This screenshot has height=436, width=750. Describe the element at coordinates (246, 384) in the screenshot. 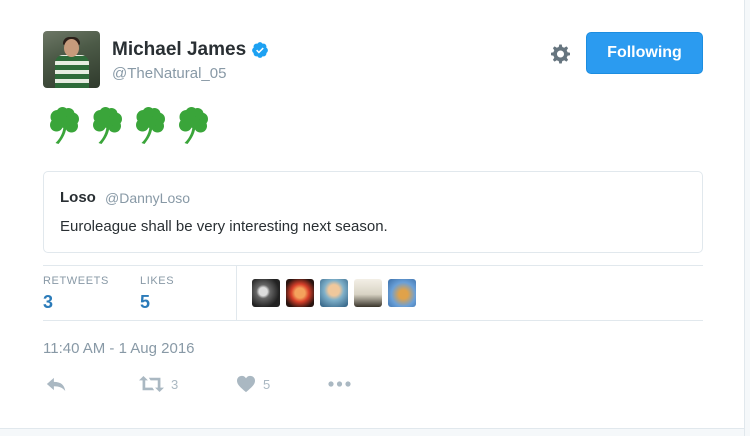

I see `heart-icon` at that location.